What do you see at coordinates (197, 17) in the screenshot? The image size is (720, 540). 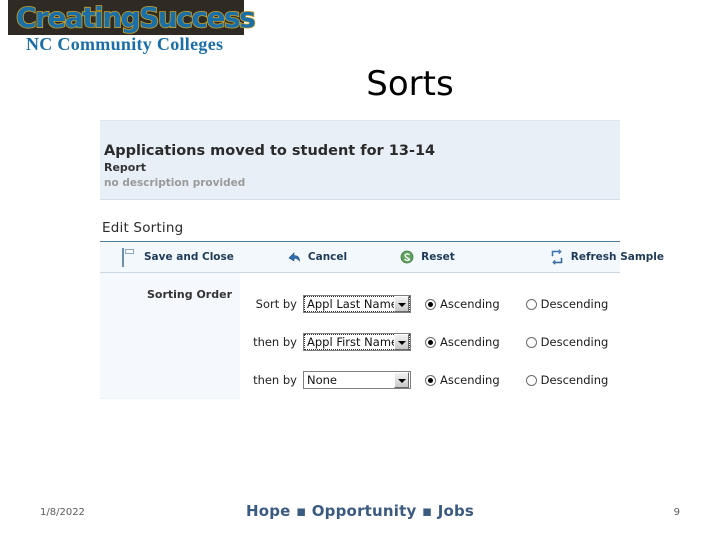 I see `logo-word-success: Success` at bounding box center [197, 17].